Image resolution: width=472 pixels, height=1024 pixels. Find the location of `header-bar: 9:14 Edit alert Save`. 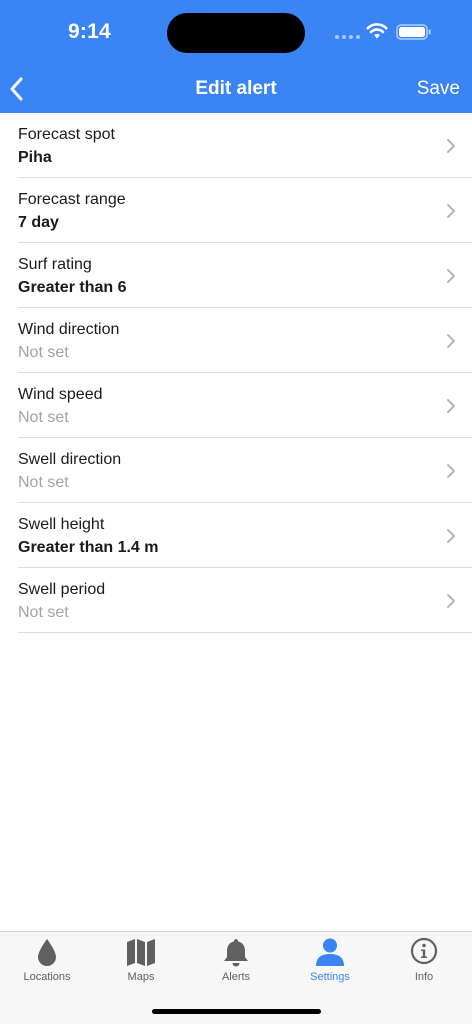

header-bar: 9:14 Edit alert Save is located at coordinates (236, 56).